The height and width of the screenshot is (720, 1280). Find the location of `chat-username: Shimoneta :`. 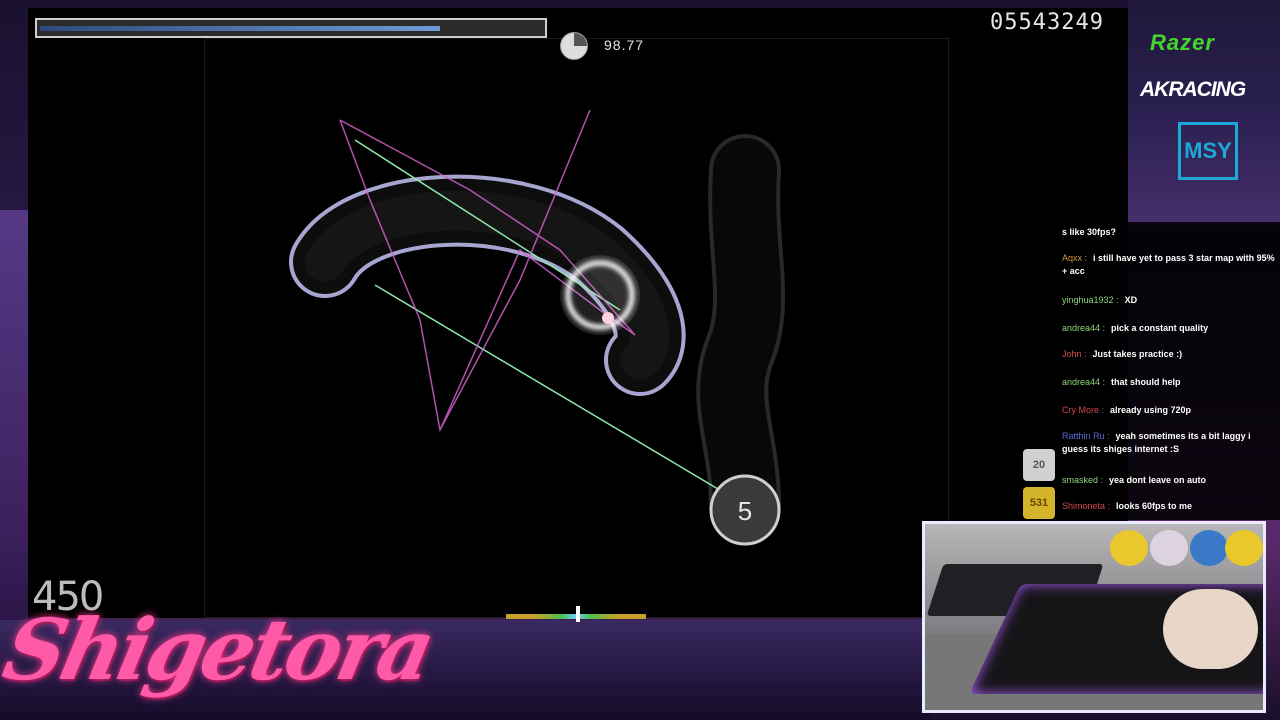

chat-username: Shimoneta : is located at coordinates (1086, 506).